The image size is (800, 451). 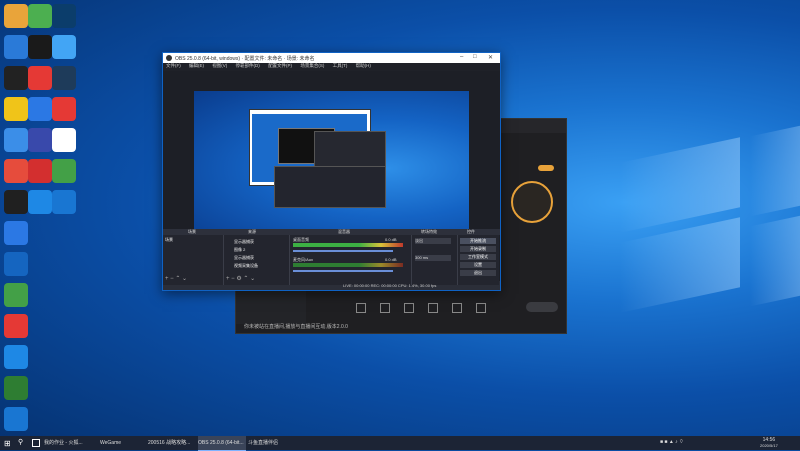 I want to click on mixer-dock: 桌面音频 0.0 dB 麦克风/Aux 0.0 dB, so click(x=351, y=260).